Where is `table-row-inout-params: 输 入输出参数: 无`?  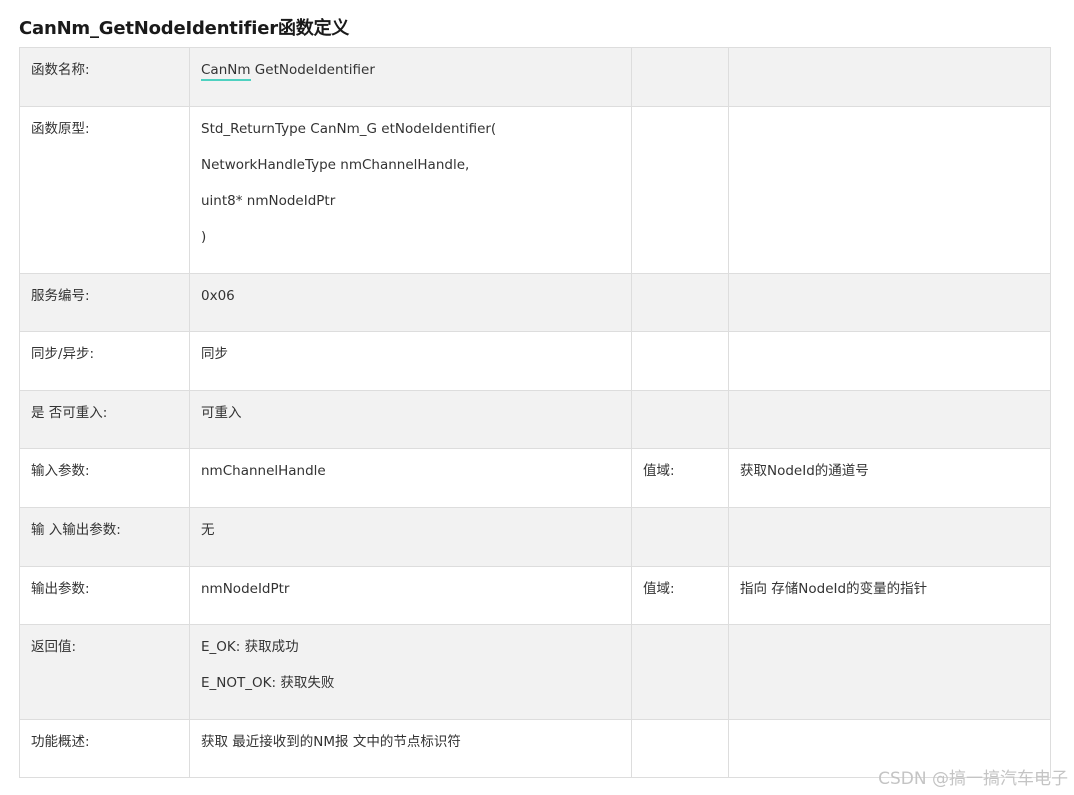
table-row-inout-params: 输 入输出参数: 无 is located at coordinates (535, 537).